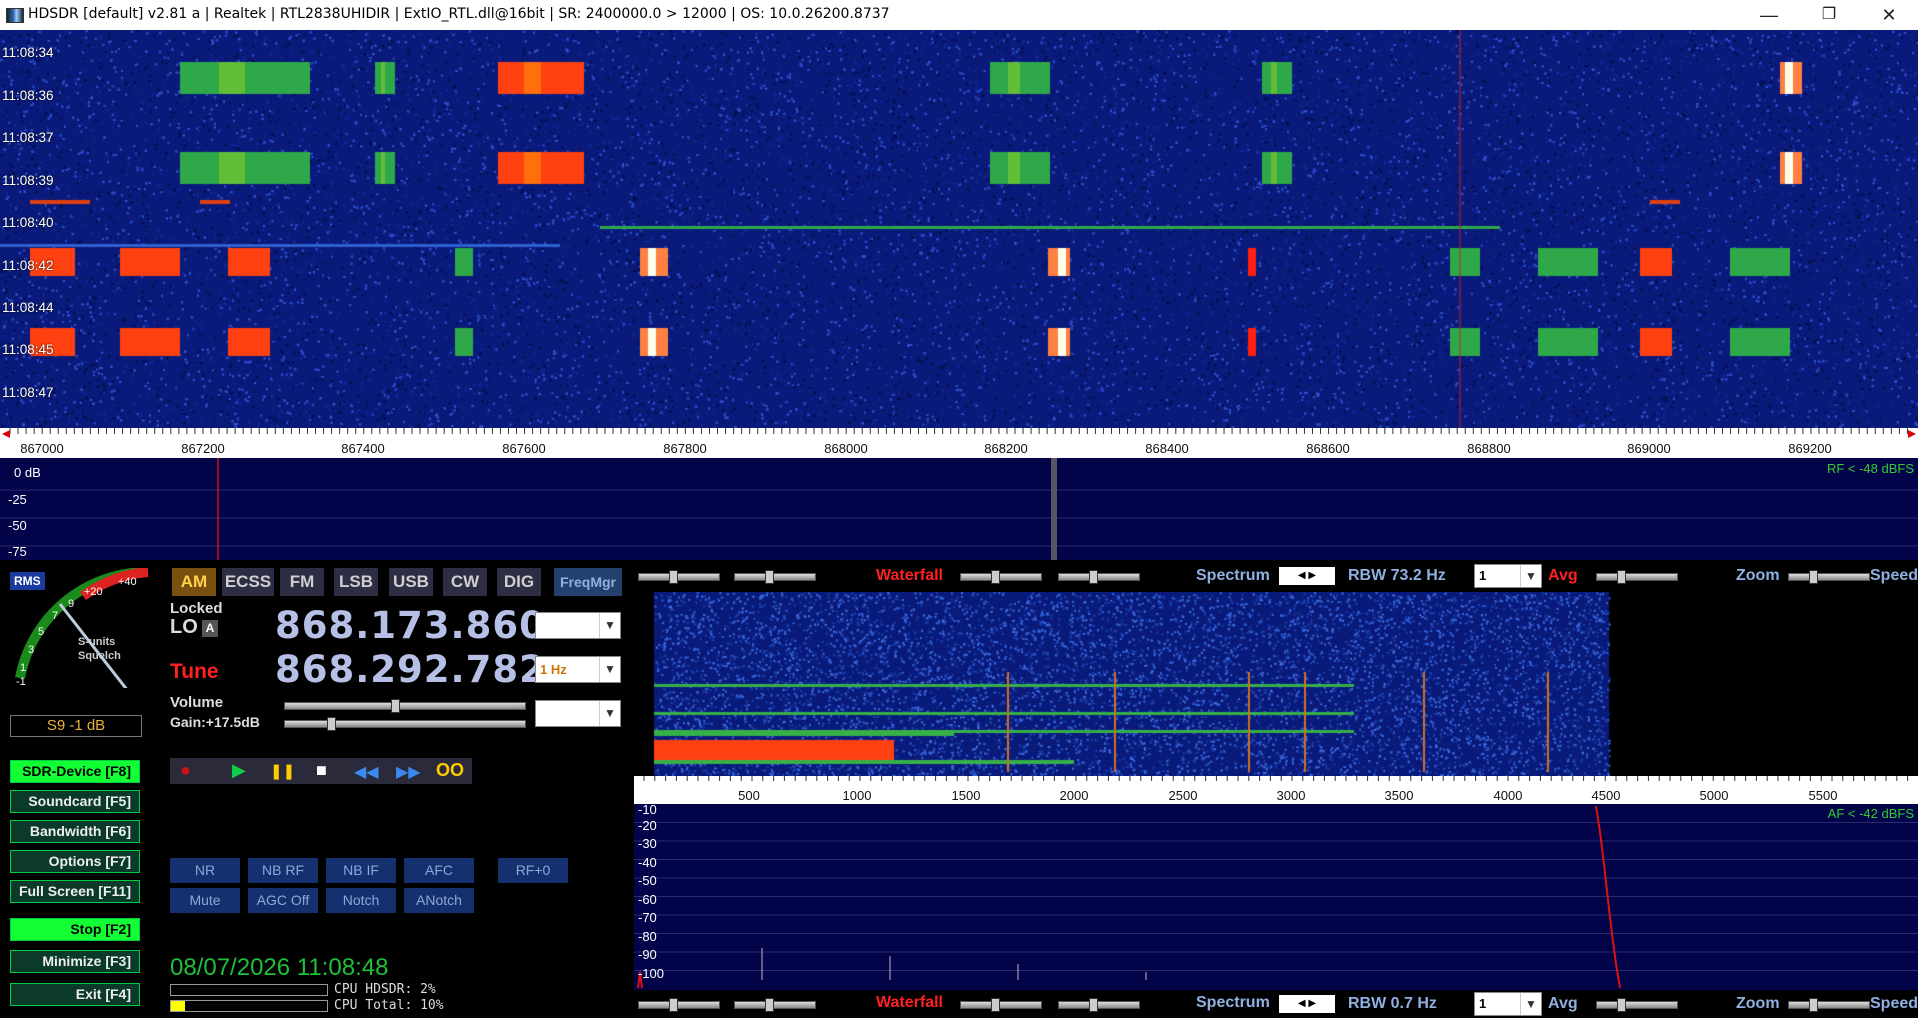 This screenshot has width=1918, height=1018. I want to click on nb-if-button: NB IF, so click(361, 870).